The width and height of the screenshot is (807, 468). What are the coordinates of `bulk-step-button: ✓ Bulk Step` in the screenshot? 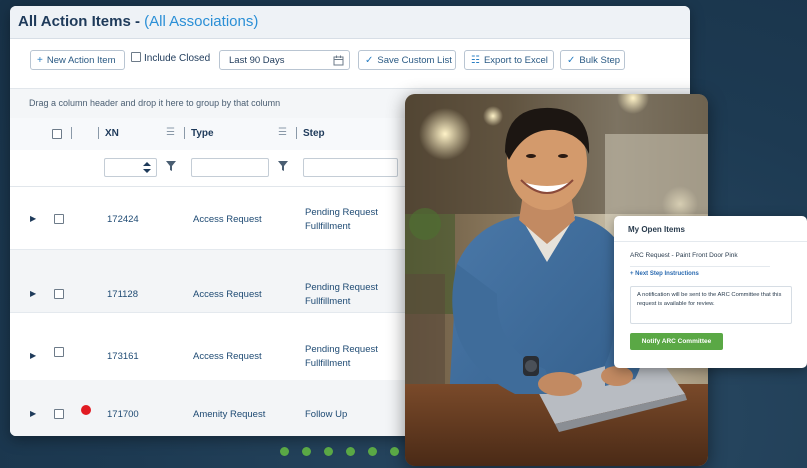 It's located at (592, 60).